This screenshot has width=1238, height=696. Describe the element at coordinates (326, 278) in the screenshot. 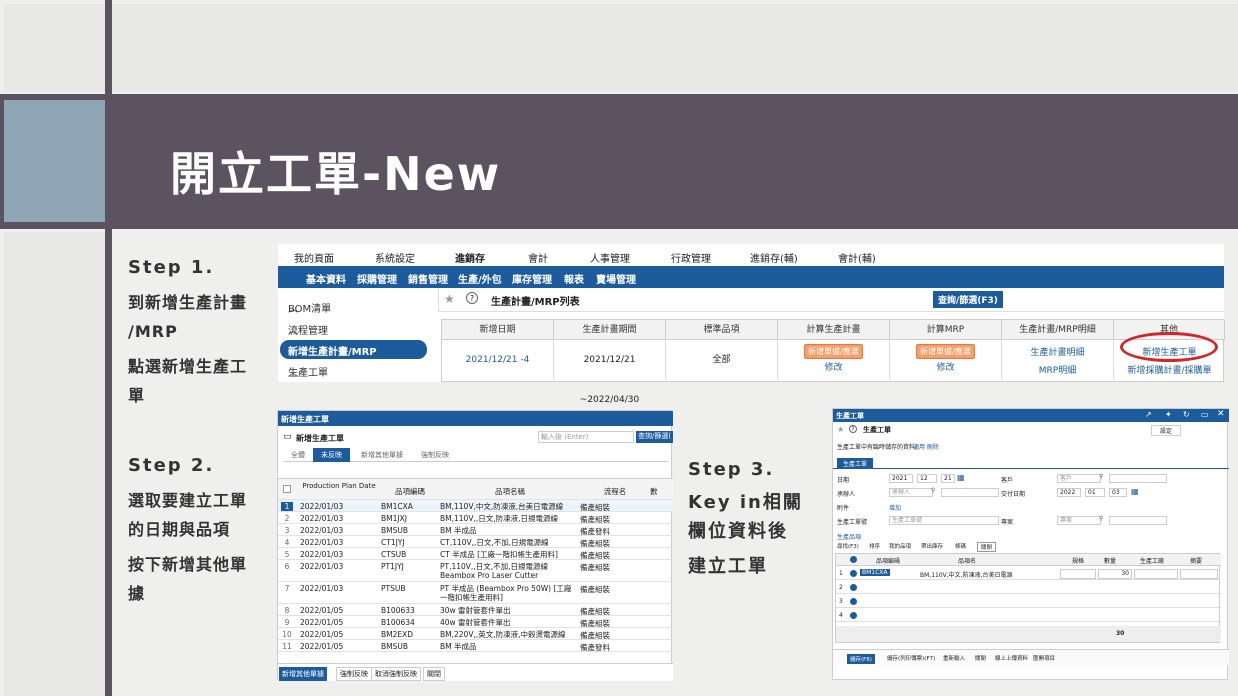

I see `subnav-item: 基本資料` at that location.